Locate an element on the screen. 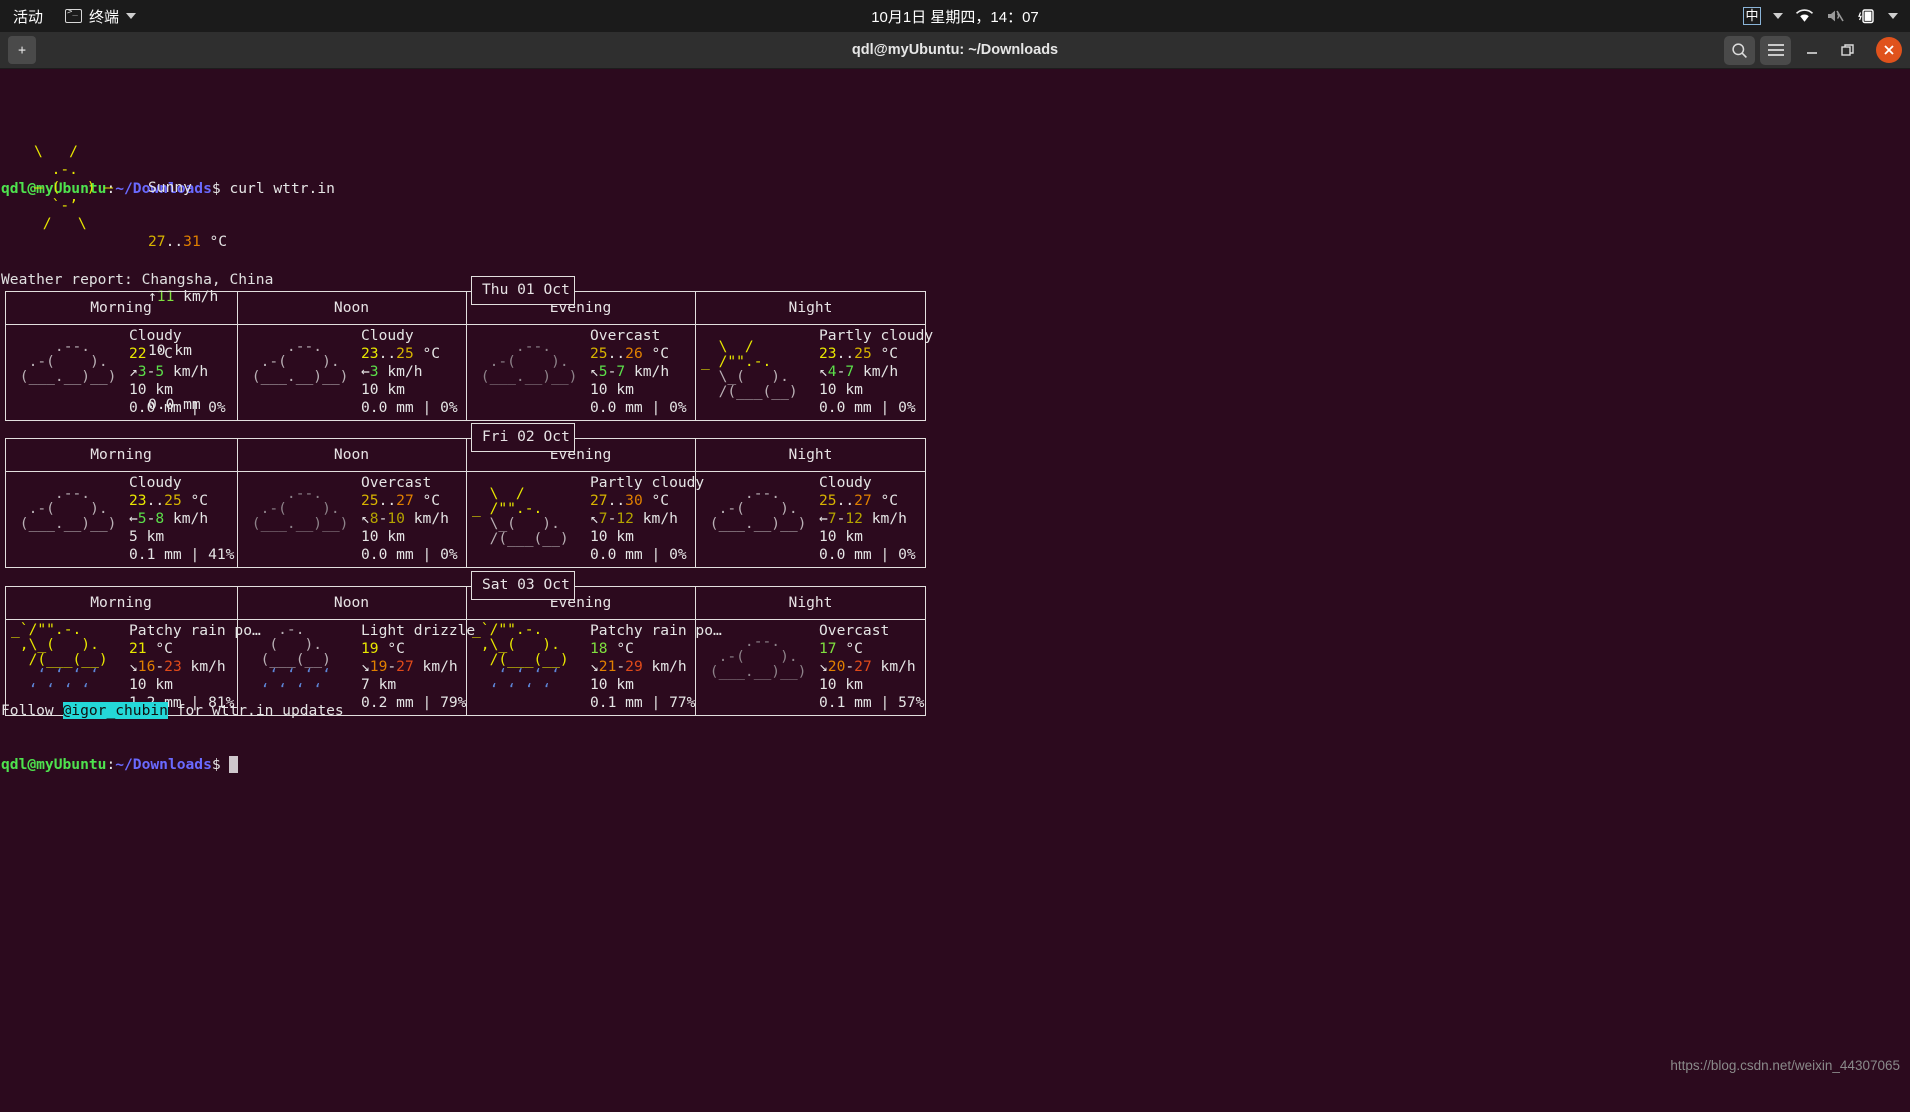  search-button is located at coordinates (1739, 50).